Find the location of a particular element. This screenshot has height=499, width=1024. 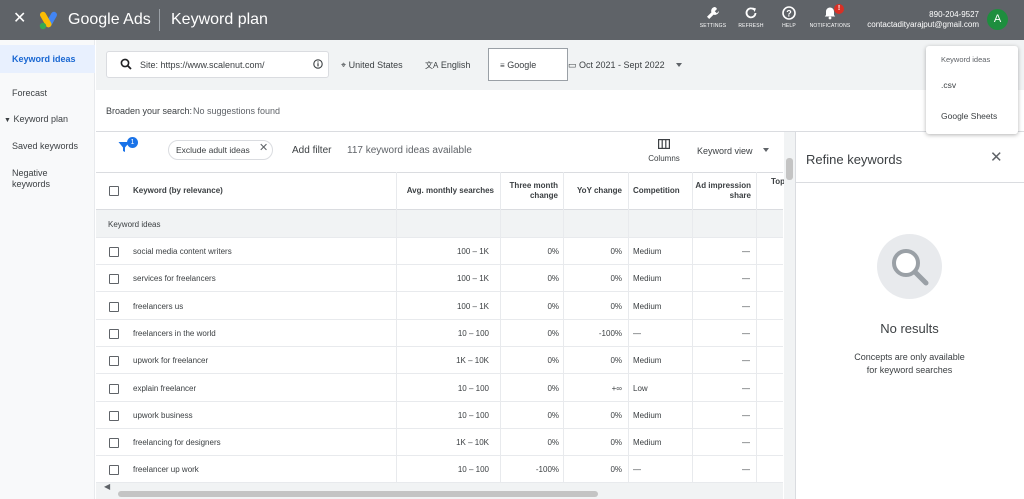

col-header-ad-impression-line2: share is located at coordinates (740, 195).